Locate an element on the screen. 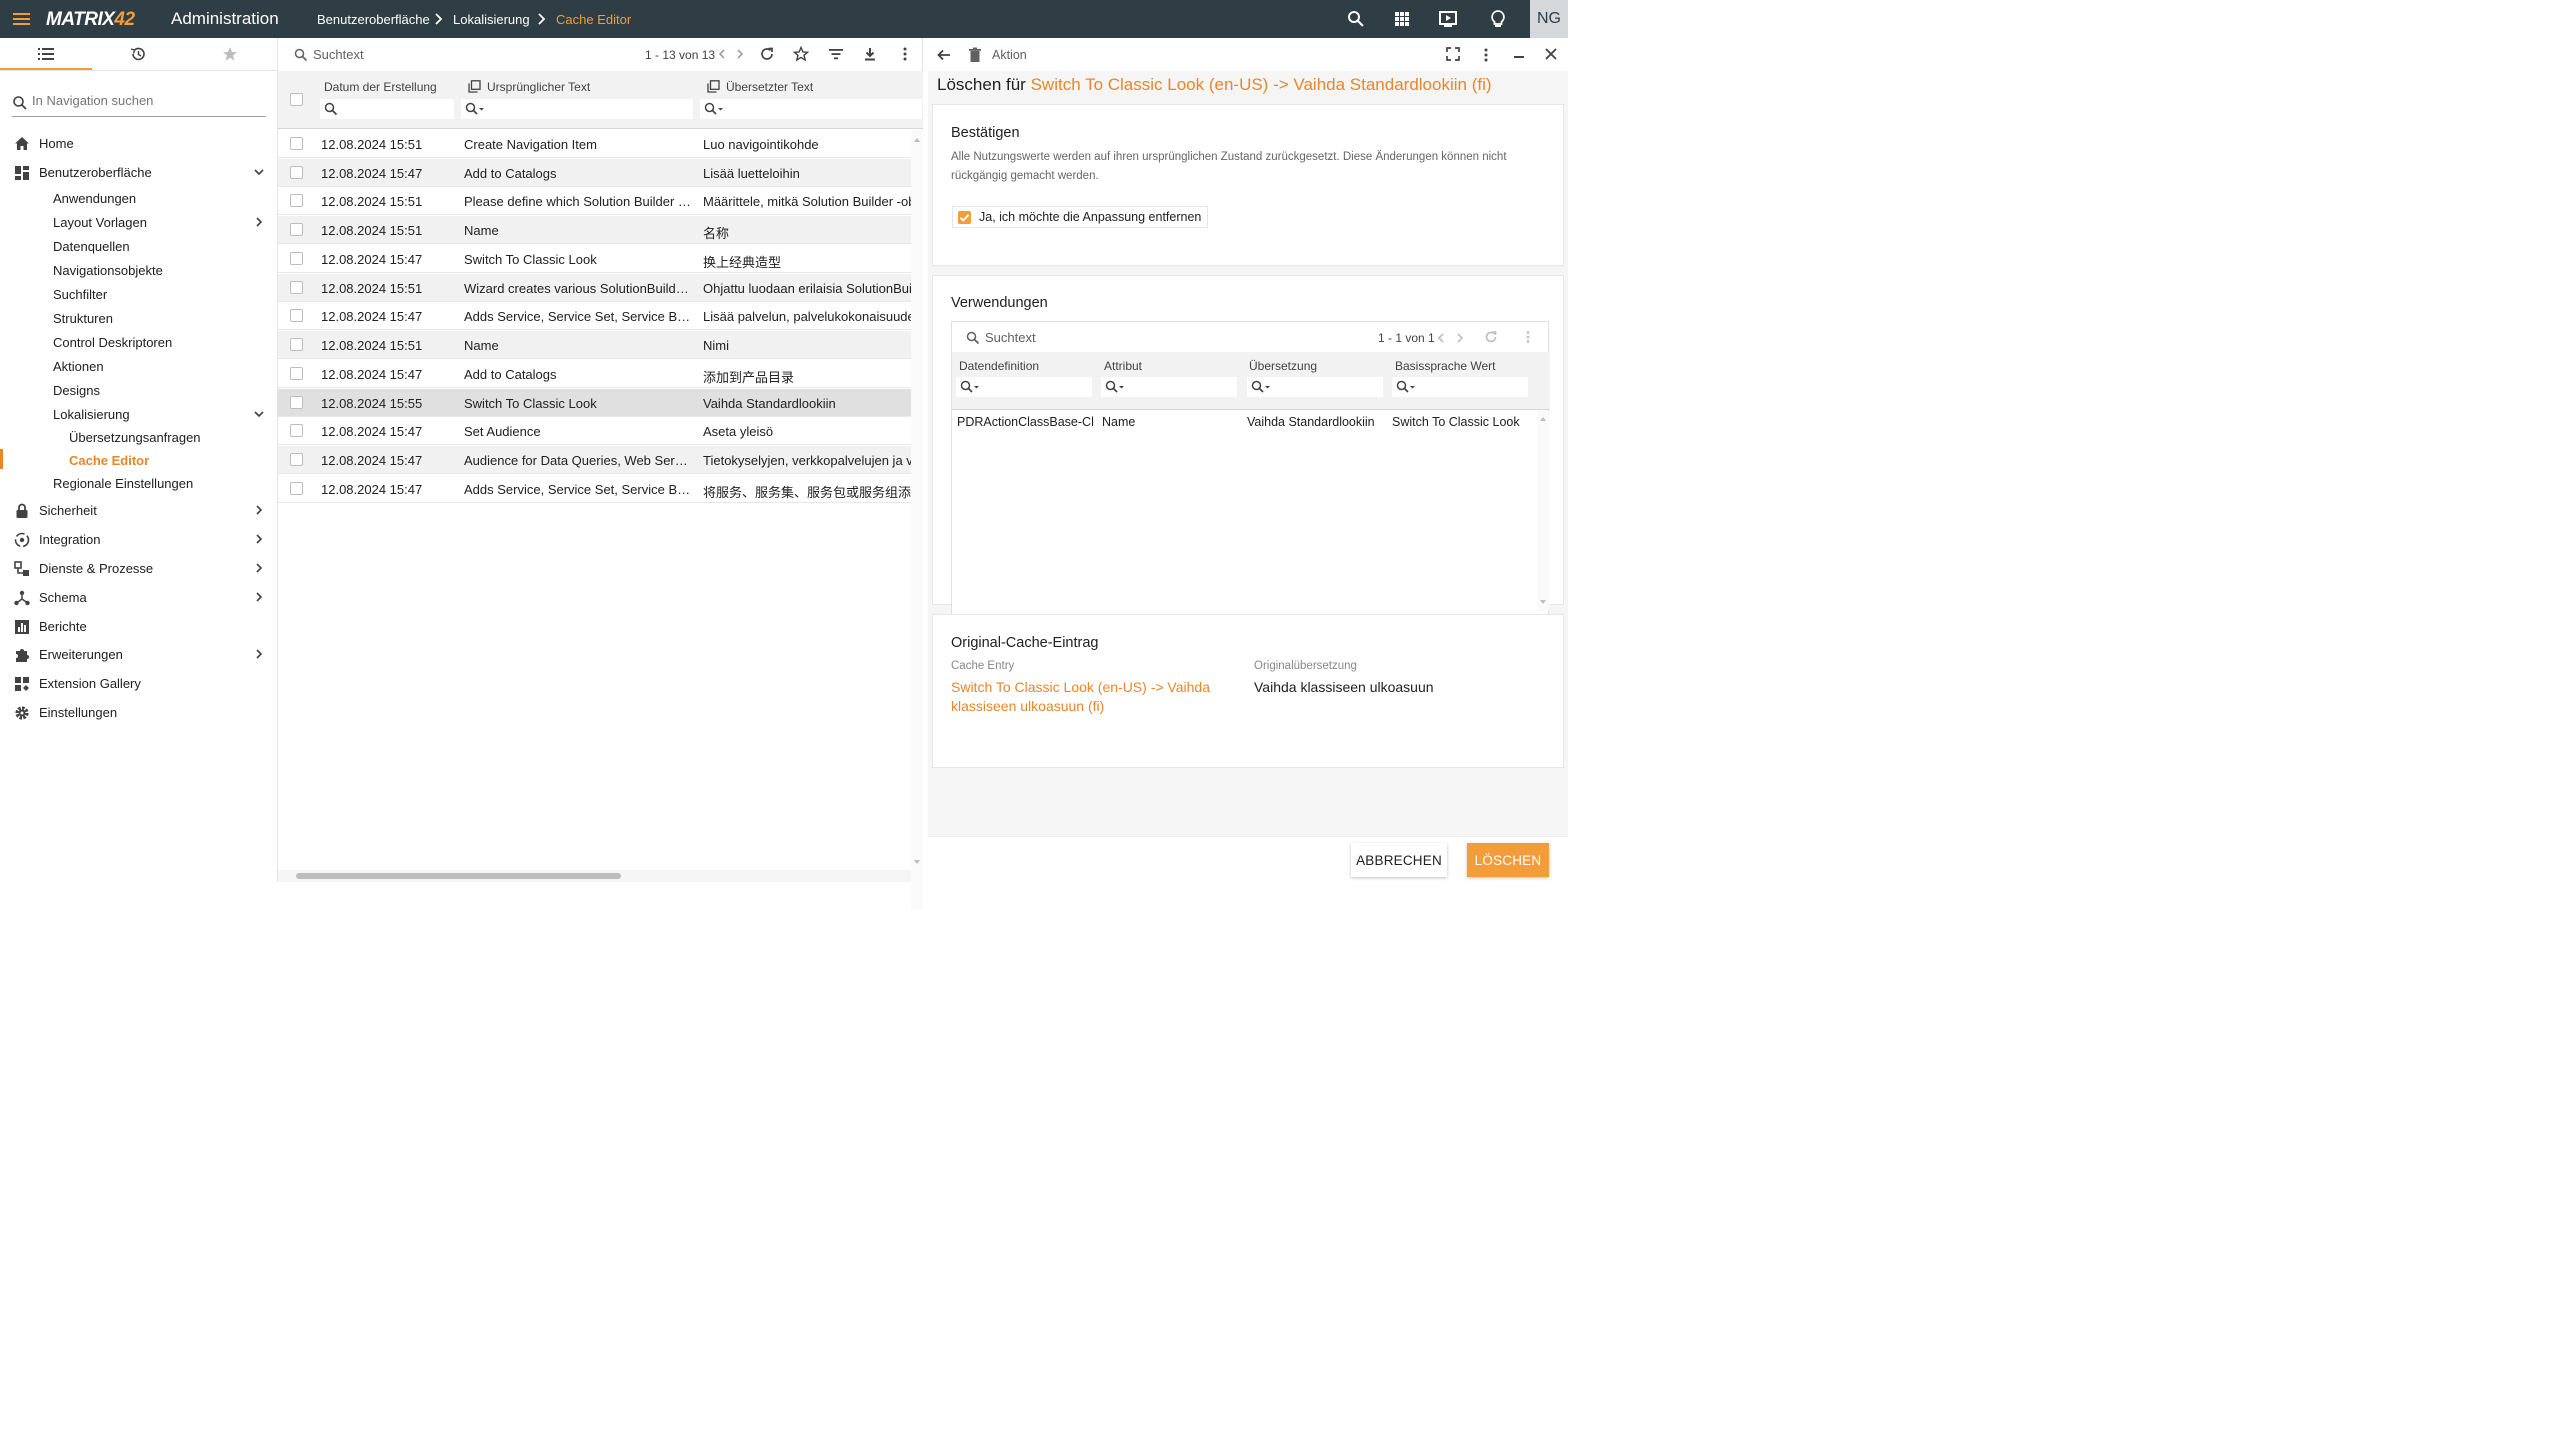 The height and width of the screenshot is (1440, 2560). sidebar-item-datenquellen: Datenquellen is located at coordinates (139, 247).